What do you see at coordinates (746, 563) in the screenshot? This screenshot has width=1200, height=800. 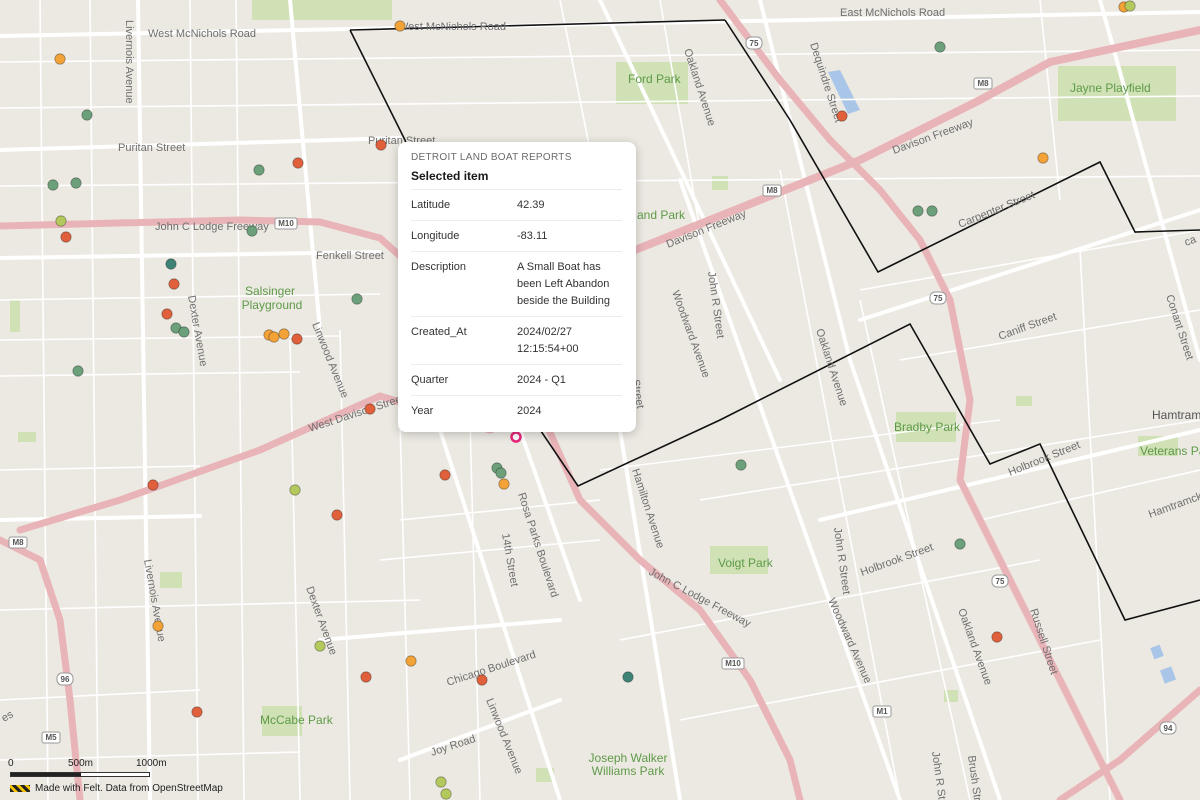 I see `svg-text: Voigt Park` at bounding box center [746, 563].